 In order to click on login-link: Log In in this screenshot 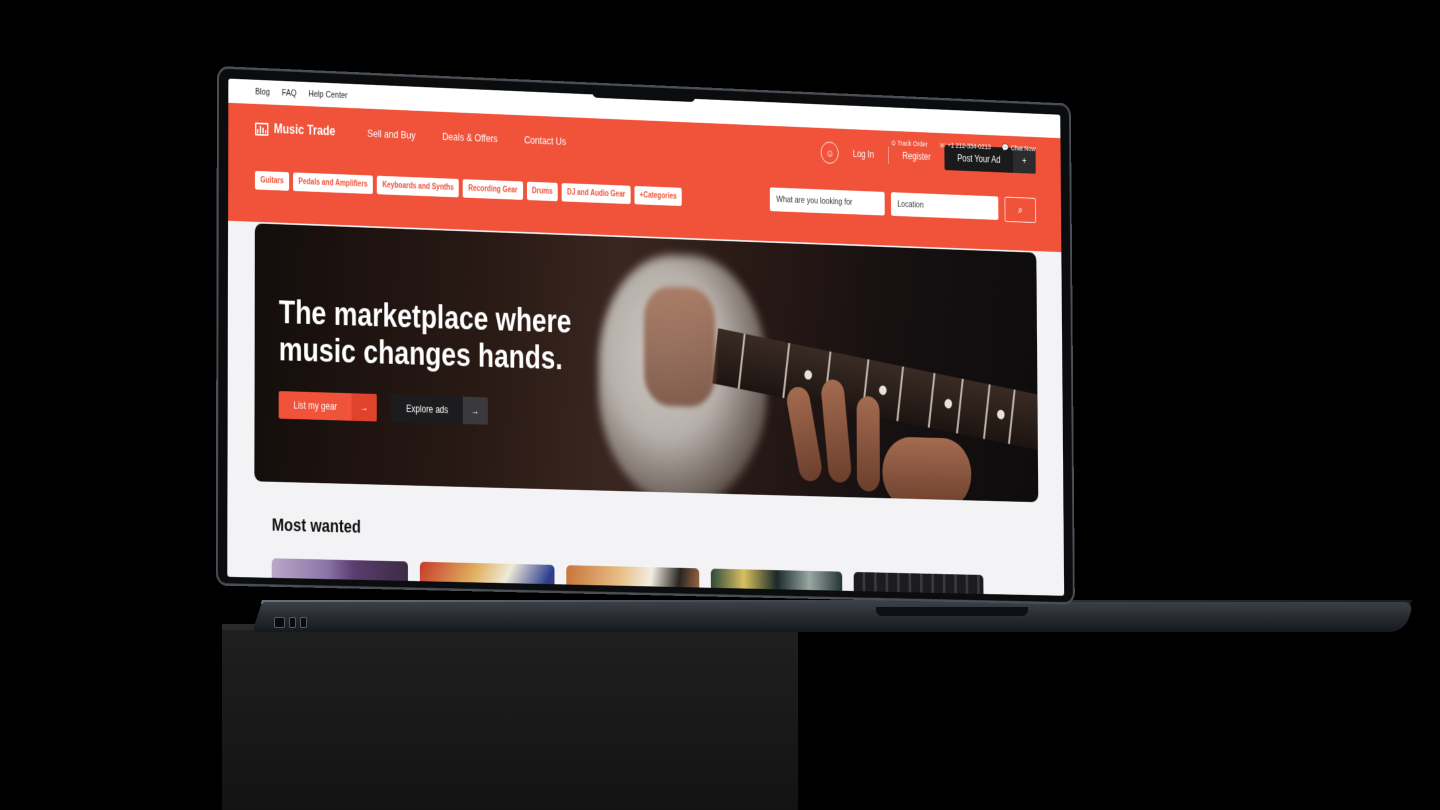, I will do `click(863, 154)`.